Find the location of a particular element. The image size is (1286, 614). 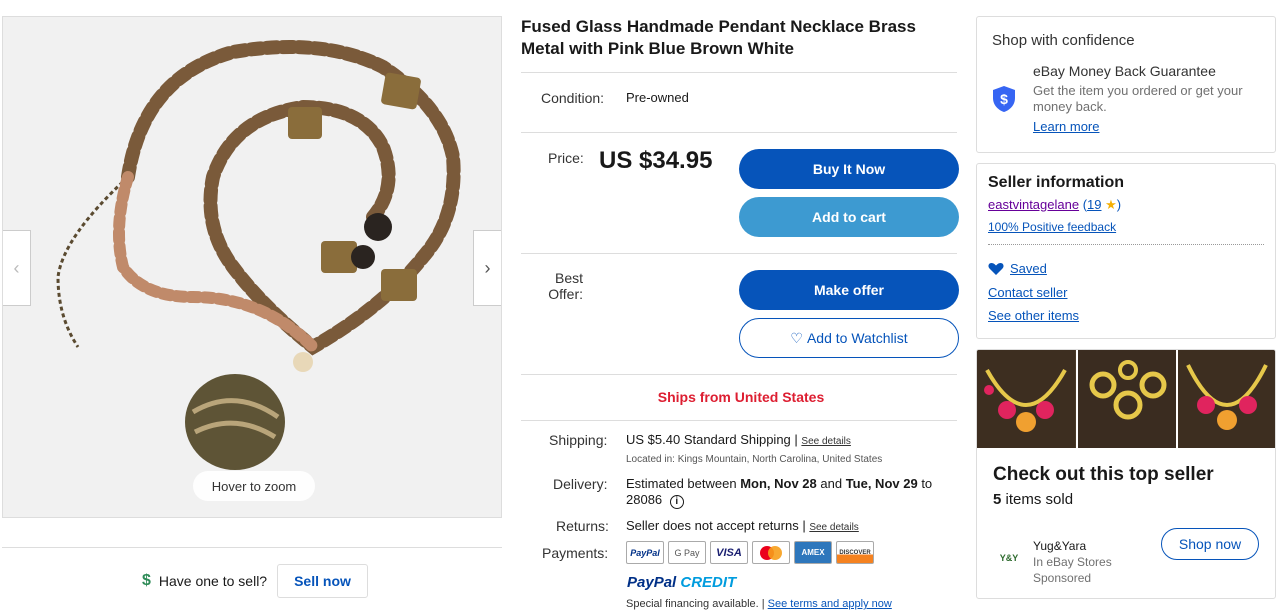

seller-name-link: eastvintagelane is located at coordinates (1033, 204).